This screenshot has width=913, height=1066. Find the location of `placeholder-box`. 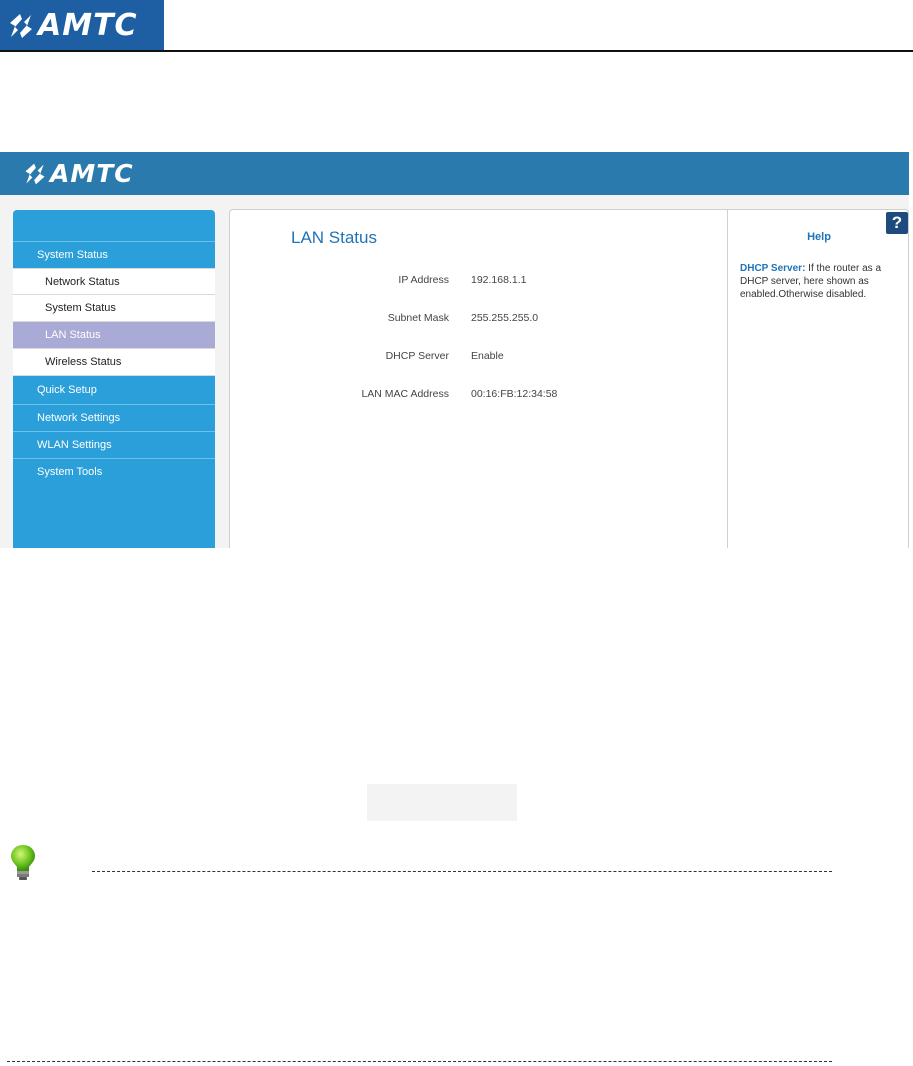

placeholder-box is located at coordinates (442, 802).